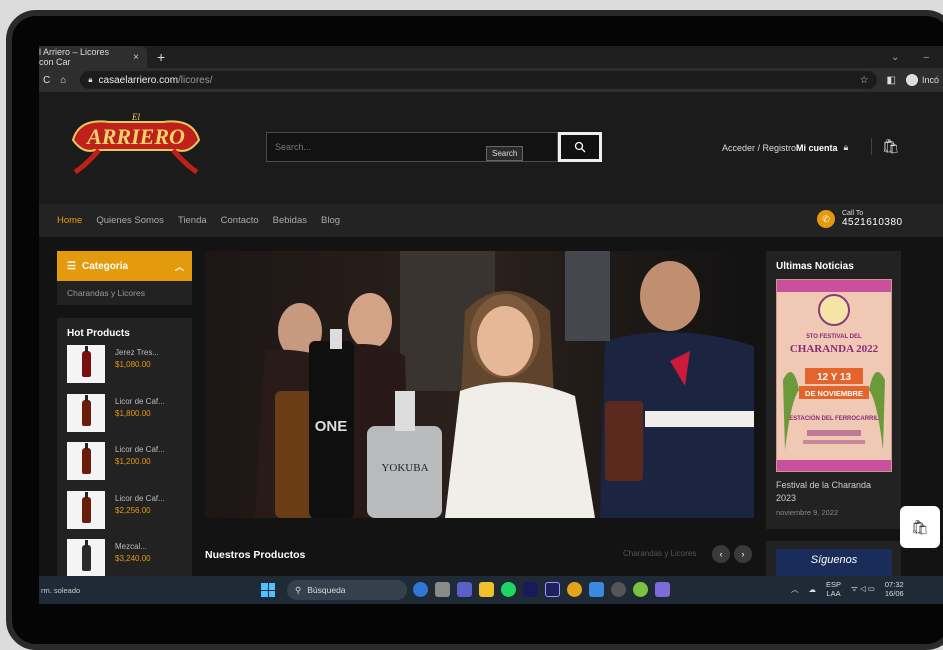  Describe the element at coordinates (834, 337) in the screenshot. I see `poster-line: 5TO FESTIVAL DEL` at that location.